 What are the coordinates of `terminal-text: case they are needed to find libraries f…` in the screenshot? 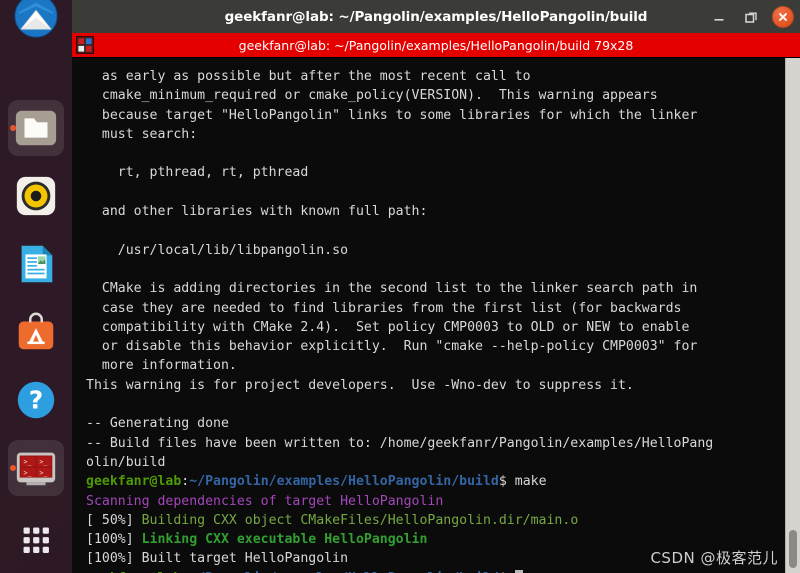 It's located at (384, 308).